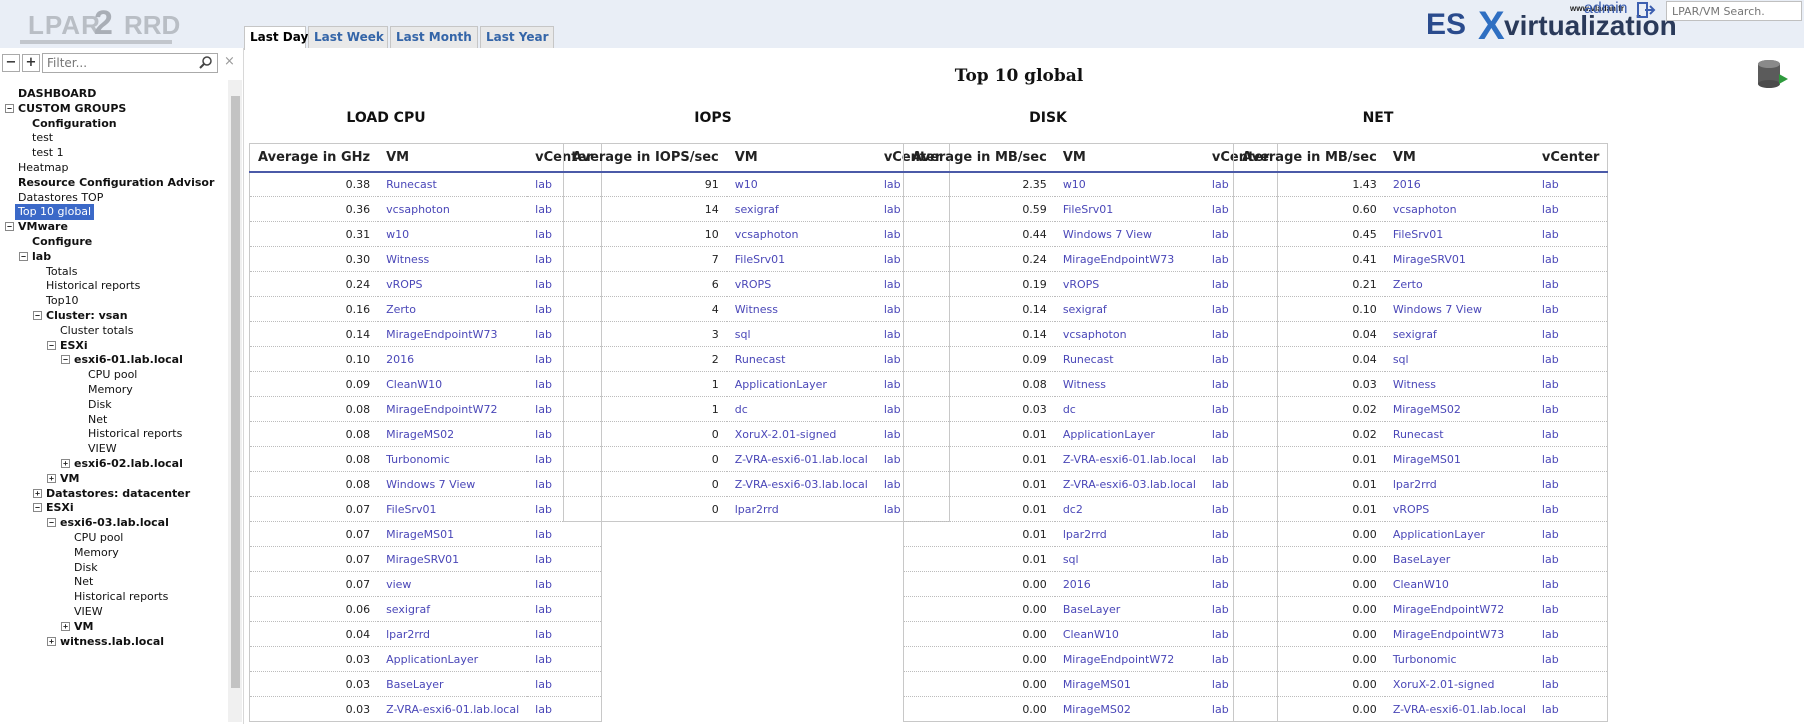  Describe the element at coordinates (11, 63) in the screenshot. I see `collapse-all-button: −` at that location.